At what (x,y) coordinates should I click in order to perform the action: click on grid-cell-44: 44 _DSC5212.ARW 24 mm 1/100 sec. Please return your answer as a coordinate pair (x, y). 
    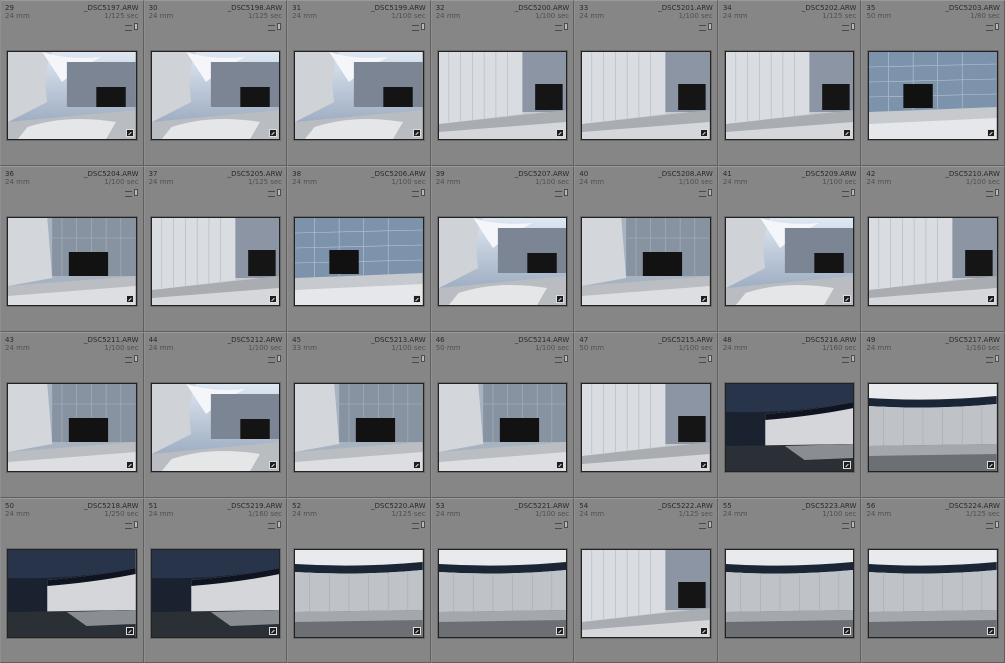
    Looking at the image, I should click on (215, 415).